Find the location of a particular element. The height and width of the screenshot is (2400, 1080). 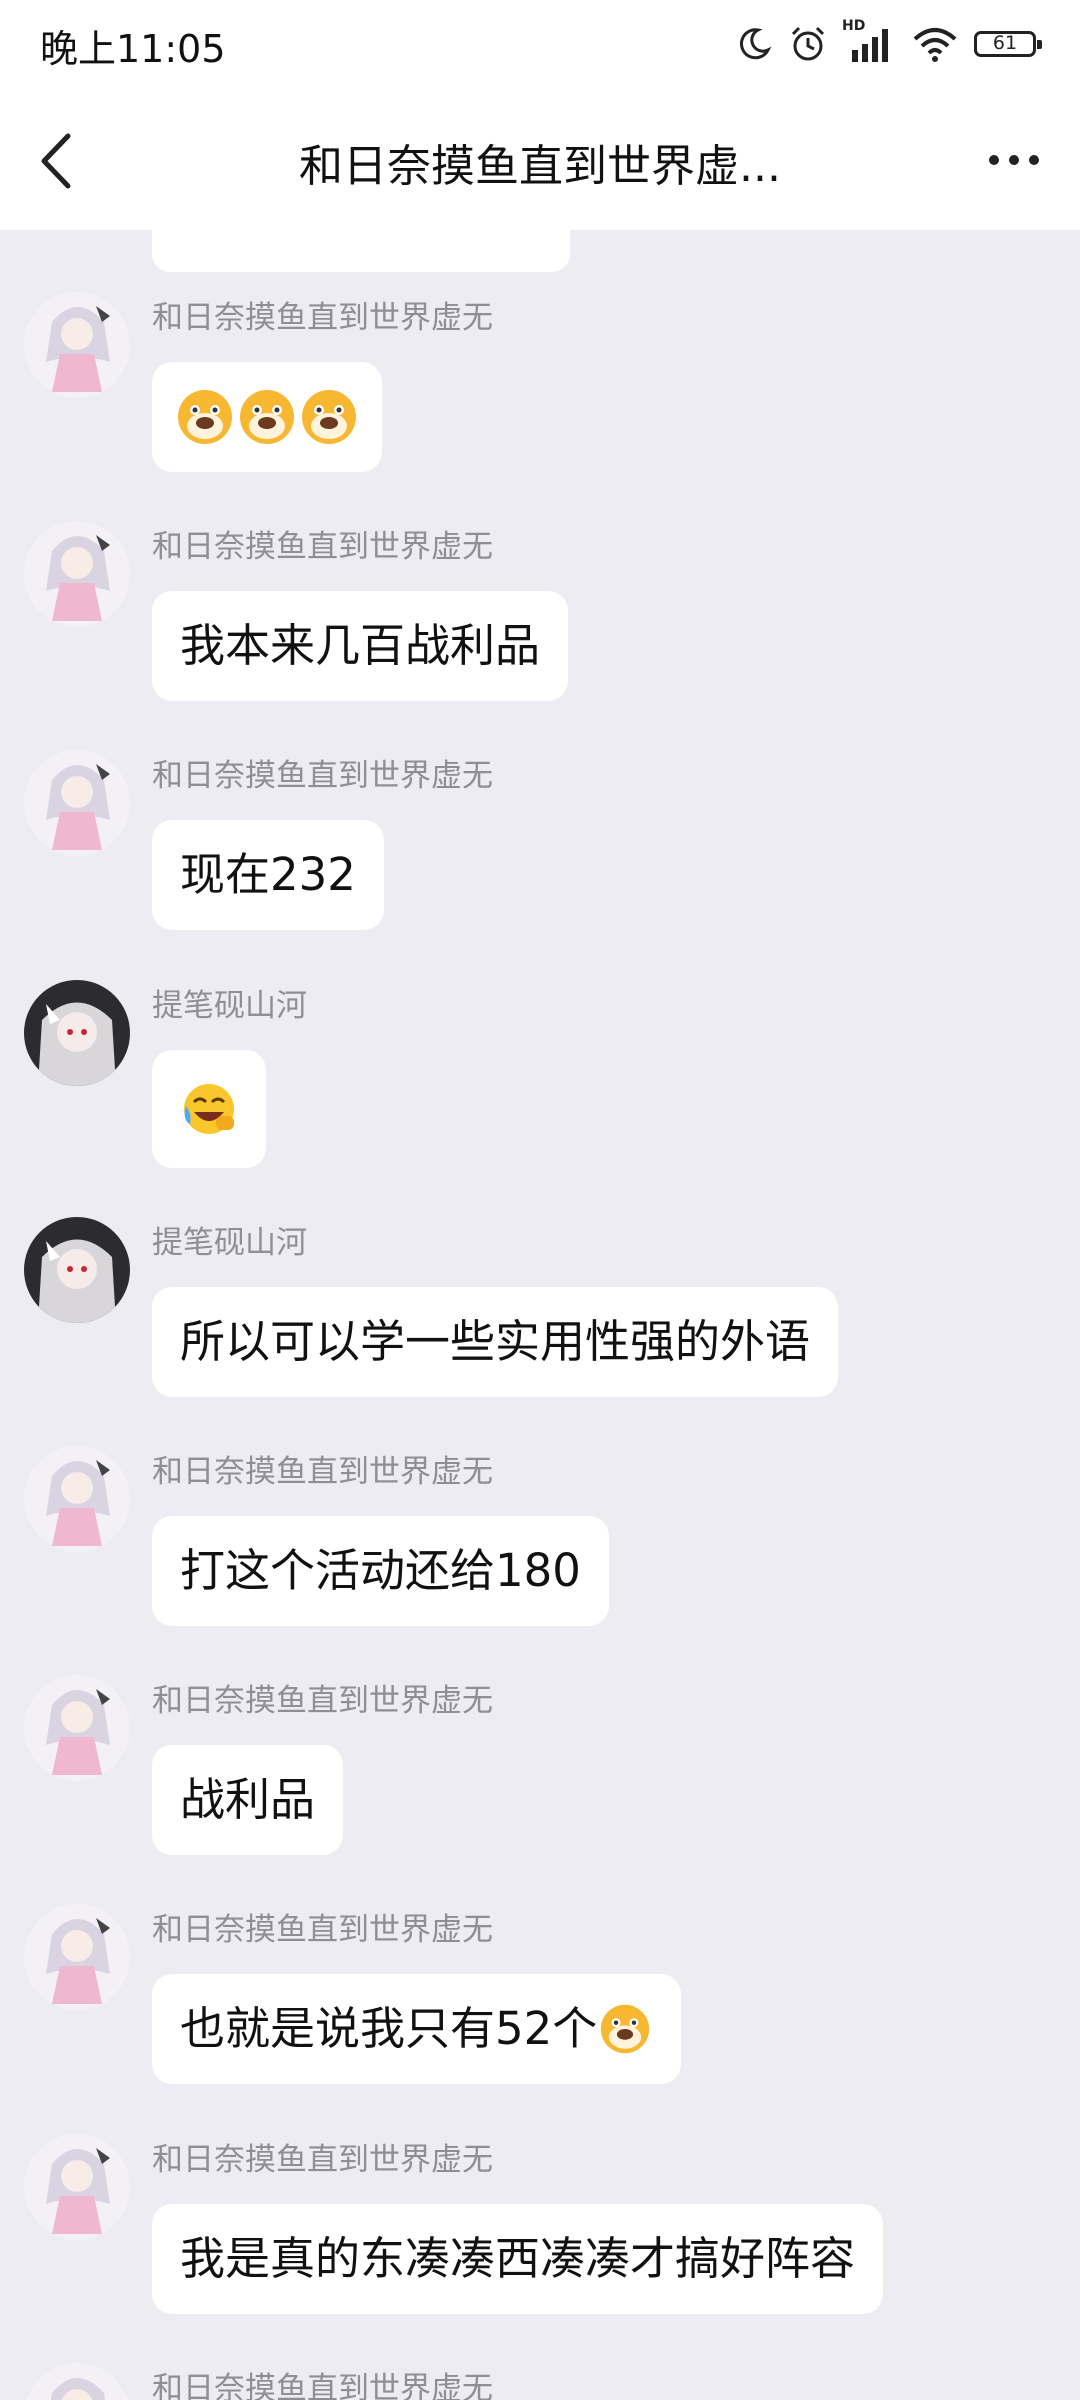

previous-message-bubble is located at coordinates (361, 251).